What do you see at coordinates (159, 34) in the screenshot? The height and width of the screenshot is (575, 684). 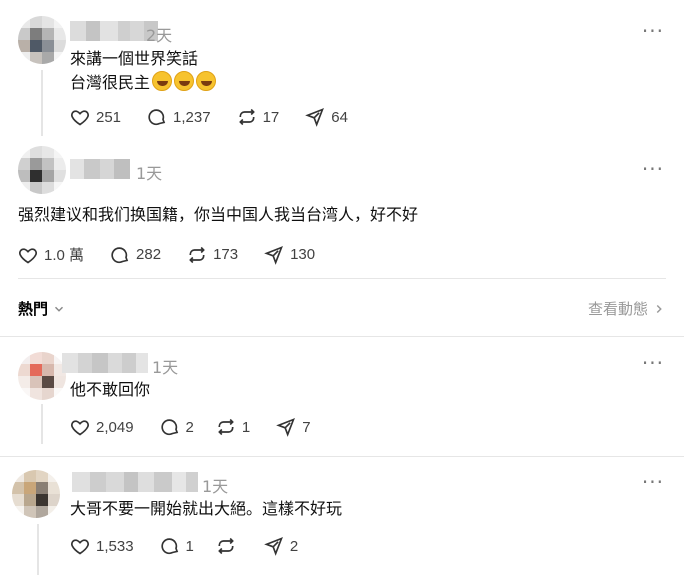 I see `post-time: 2天` at bounding box center [159, 34].